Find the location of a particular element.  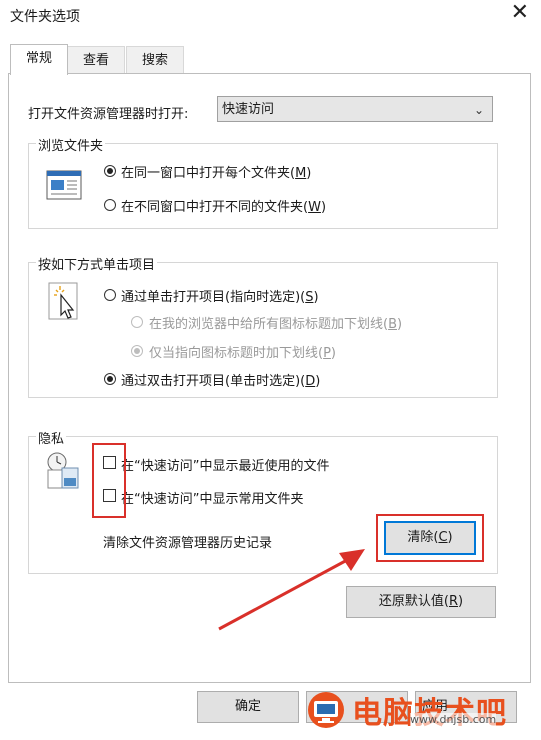

tab-view: 查看 is located at coordinates (96, 60).